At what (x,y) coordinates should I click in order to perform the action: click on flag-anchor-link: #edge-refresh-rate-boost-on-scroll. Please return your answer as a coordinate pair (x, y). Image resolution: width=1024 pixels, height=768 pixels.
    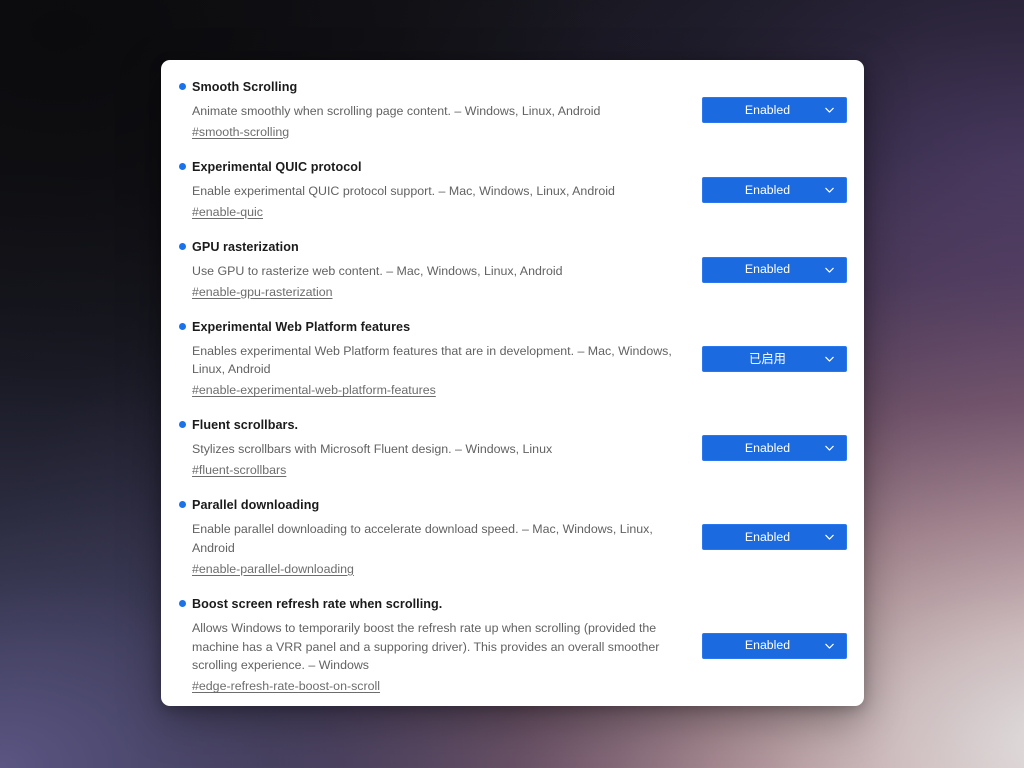
    Looking at the image, I should click on (286, 686).